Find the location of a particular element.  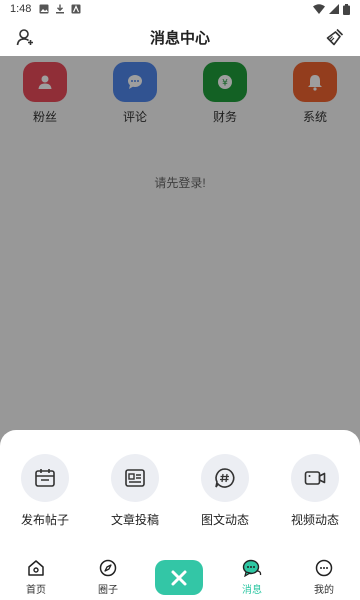

tab-messages: 消息 is located at coordinates (252, 577).